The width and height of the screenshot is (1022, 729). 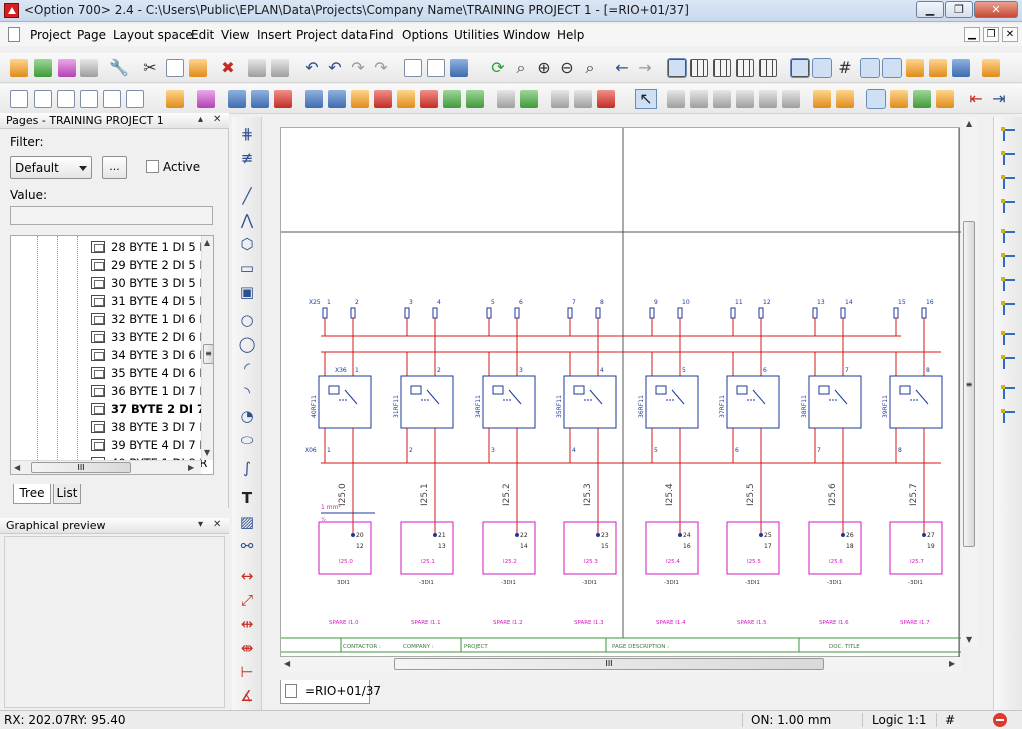 I want to click on relay-column: 39RF11 8 8 I25.7 27 19 I25.7 -3DI1 SPARE I1.7, so click(x=912, y=481).